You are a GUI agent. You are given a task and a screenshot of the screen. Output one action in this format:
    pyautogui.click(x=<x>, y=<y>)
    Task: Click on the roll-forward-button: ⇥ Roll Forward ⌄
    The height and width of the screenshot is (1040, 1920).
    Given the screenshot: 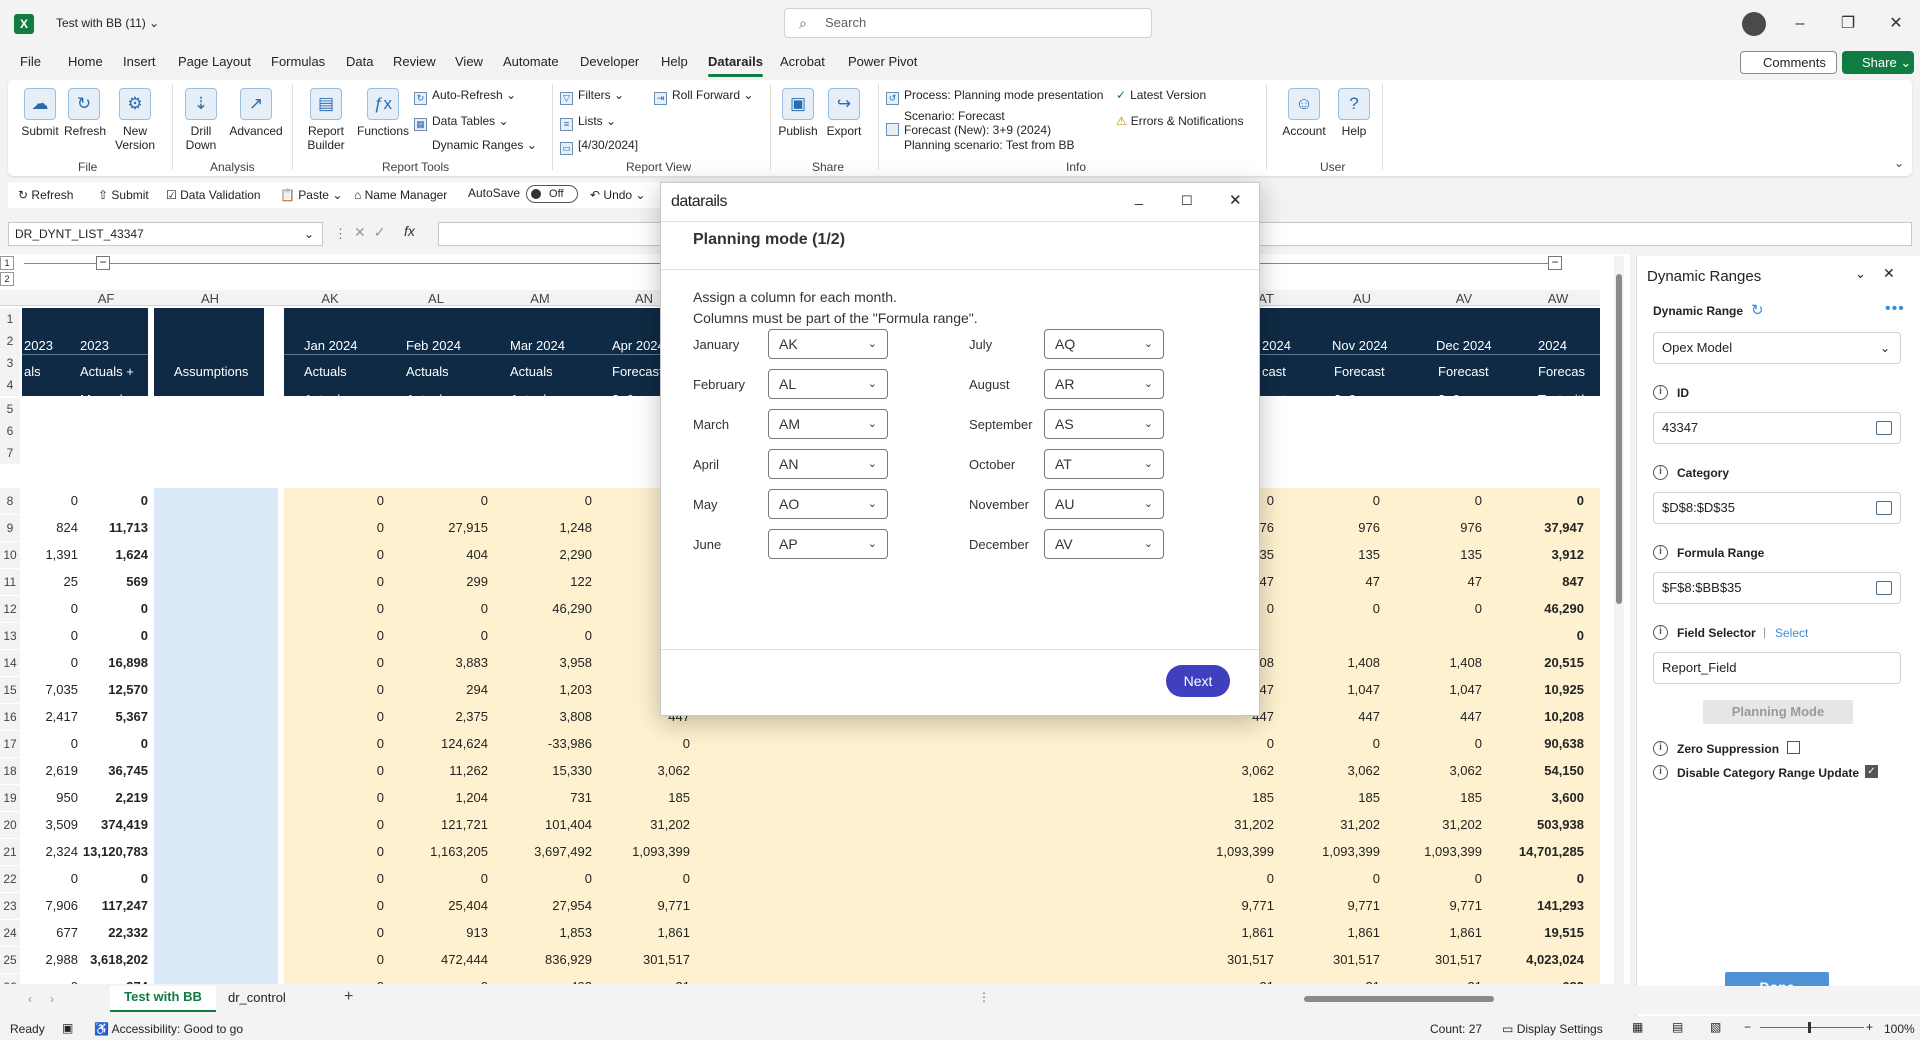 What is the action you would take?
    pyautogui.click(x=703, y=96)
    